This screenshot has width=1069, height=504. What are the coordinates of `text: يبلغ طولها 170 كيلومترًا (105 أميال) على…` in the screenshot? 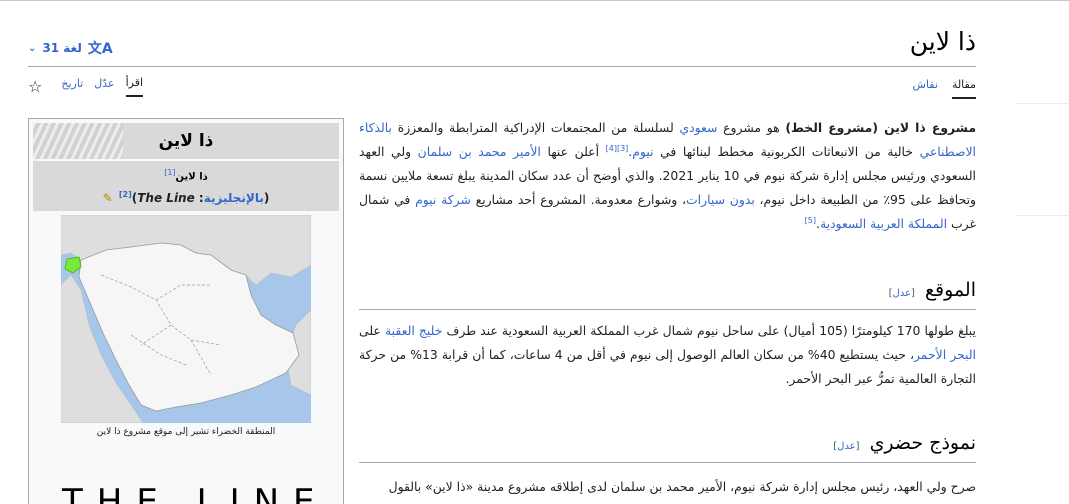 It's located at (709, 330).